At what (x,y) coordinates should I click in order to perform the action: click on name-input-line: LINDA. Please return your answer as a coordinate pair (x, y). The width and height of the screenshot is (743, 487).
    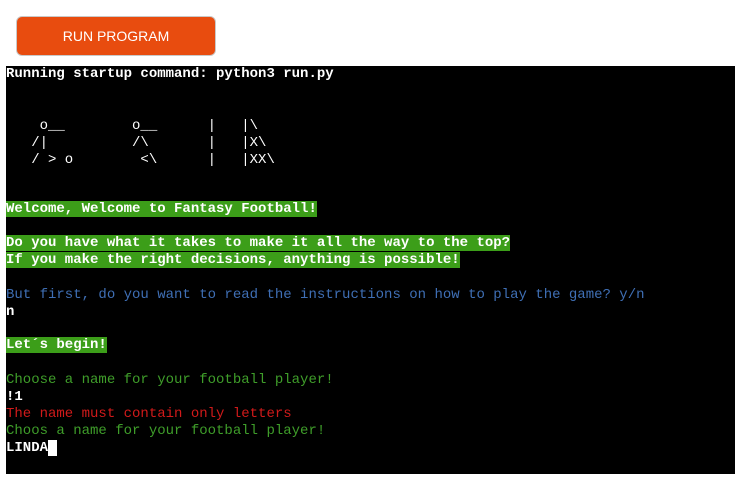
    Looking at the image, I should click on (32, 448).